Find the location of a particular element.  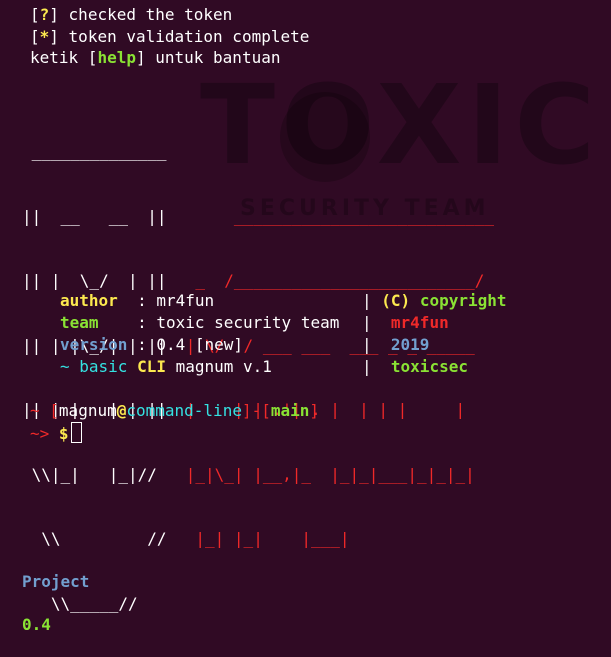

help-prefix: ketik is located at coordinates (59, 57).